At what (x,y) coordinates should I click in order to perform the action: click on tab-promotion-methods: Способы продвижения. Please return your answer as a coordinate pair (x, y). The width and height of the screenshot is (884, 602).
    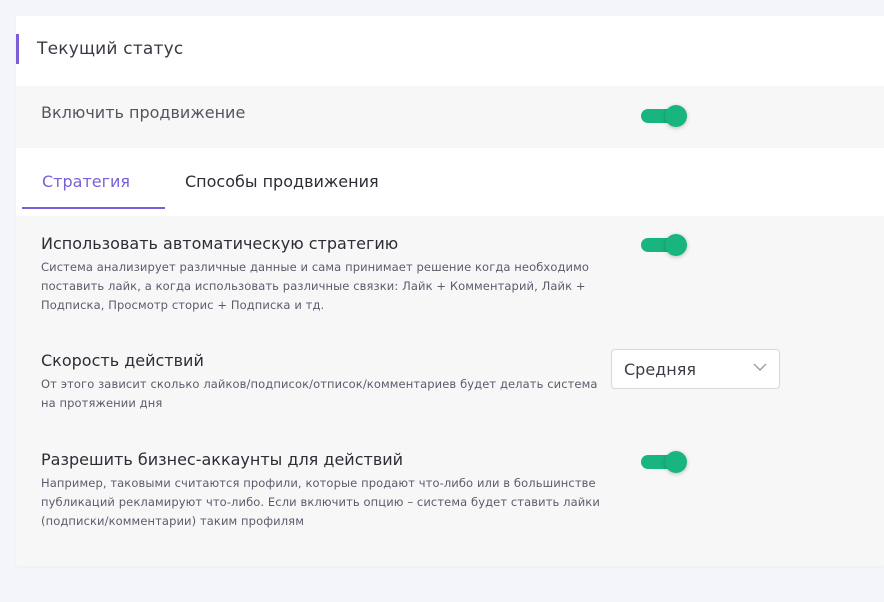
    Looking at the image, I should click on (282, 181).